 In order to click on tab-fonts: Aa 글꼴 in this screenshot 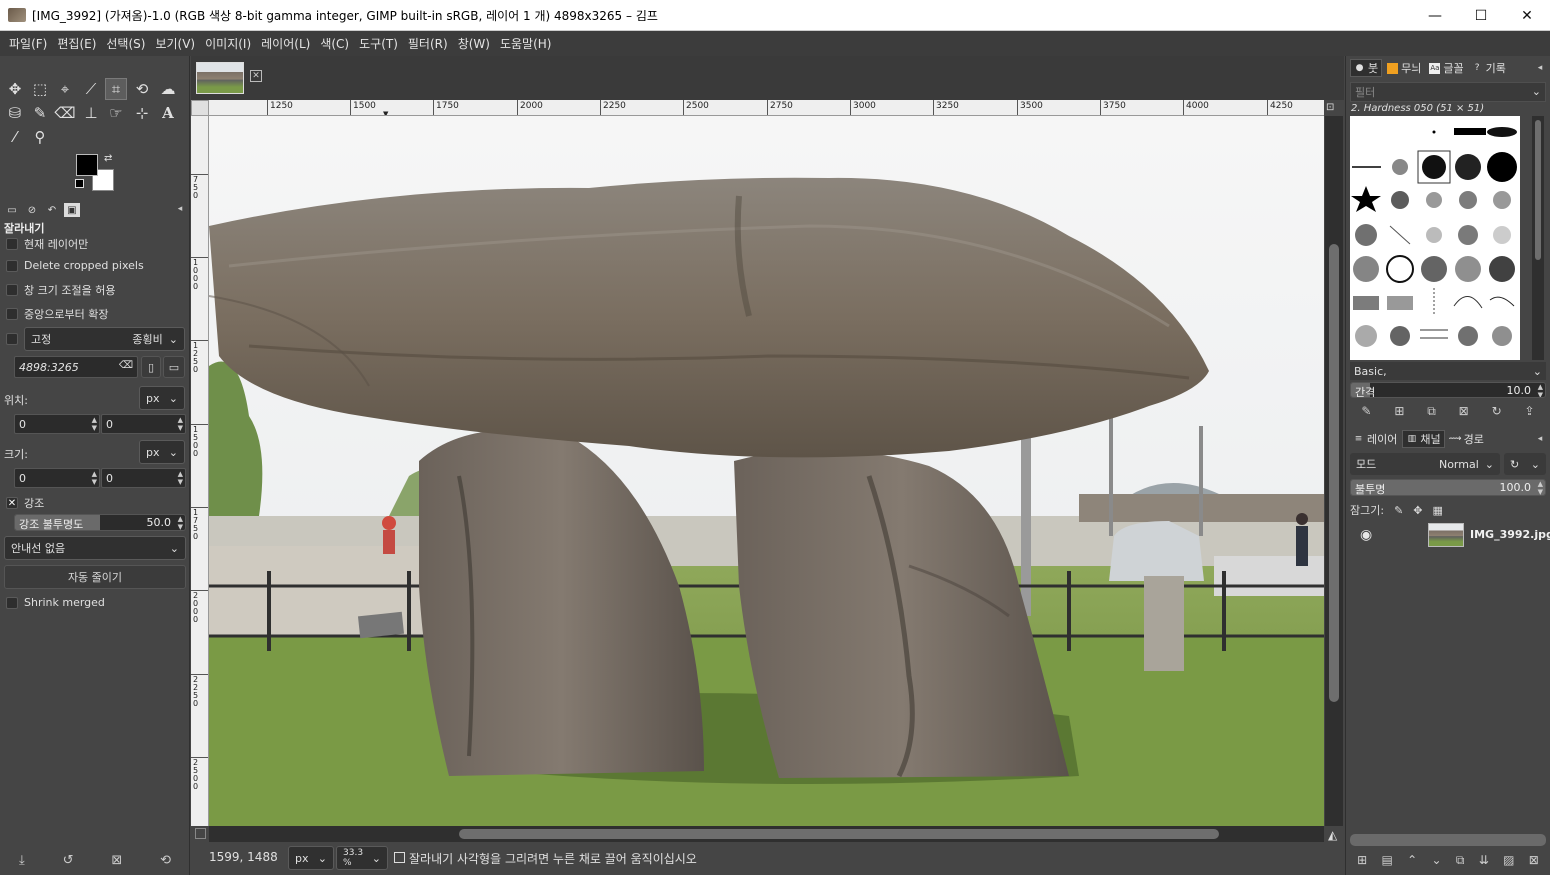, I will do `click(1446, 68)`.